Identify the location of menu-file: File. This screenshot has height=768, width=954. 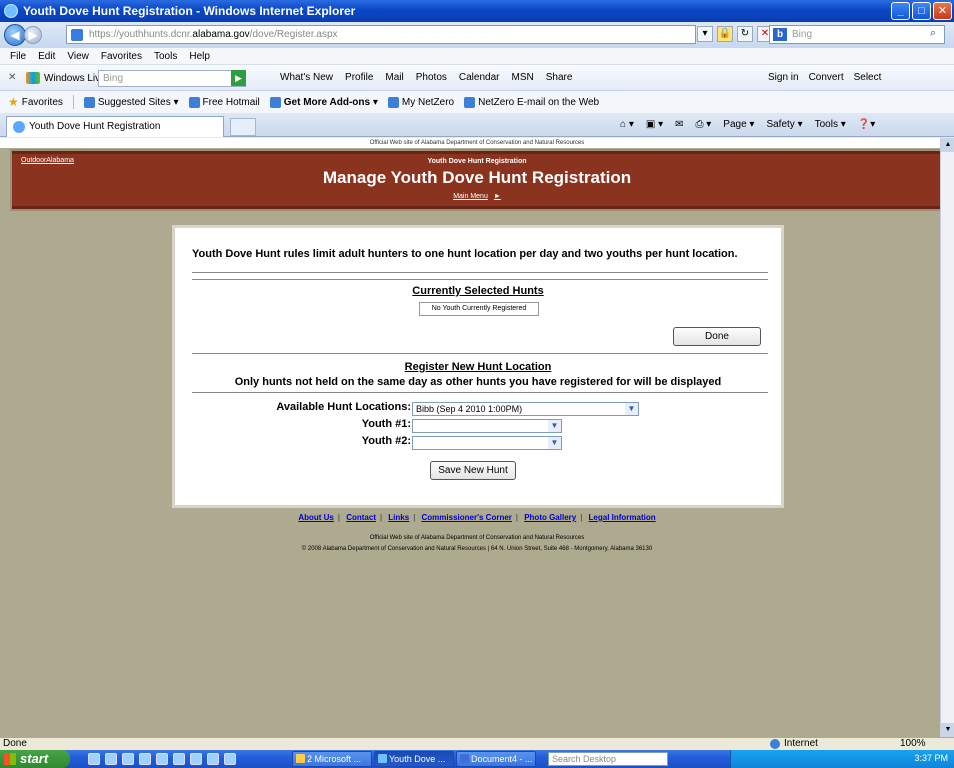
(18, 56).